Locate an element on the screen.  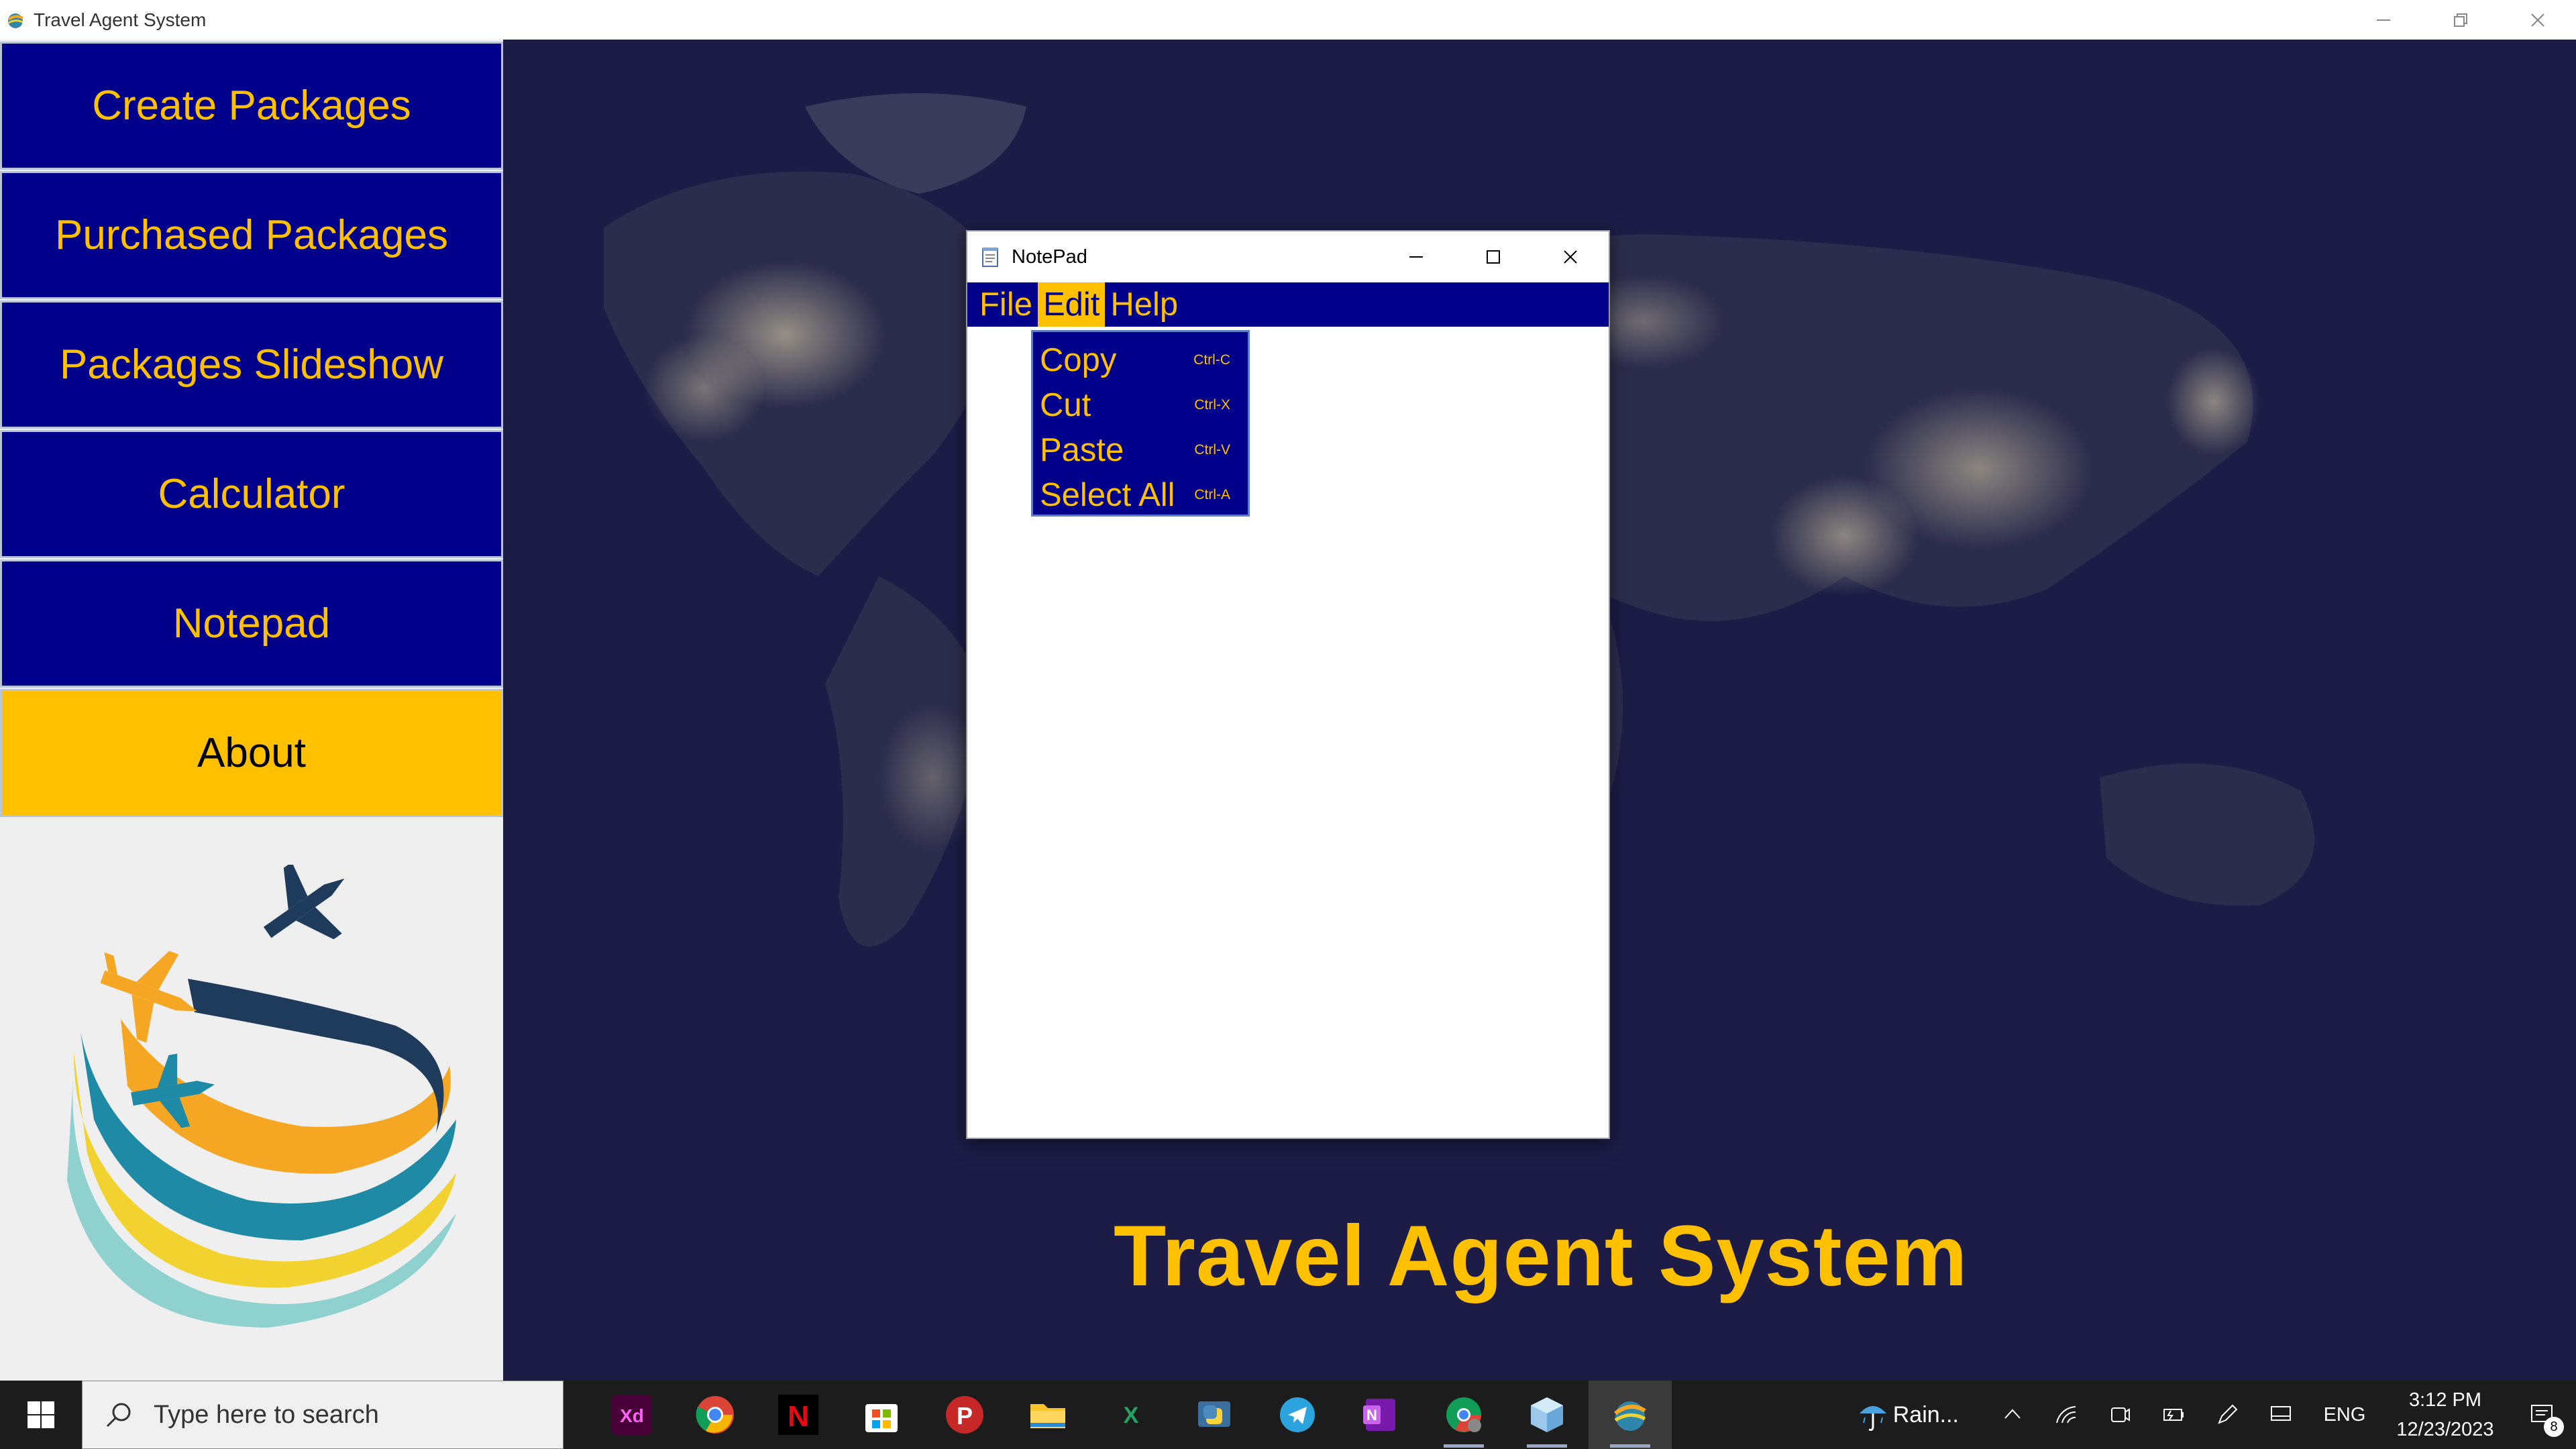
travel-agent-app-icon is located at coordinates (1630, 1416).